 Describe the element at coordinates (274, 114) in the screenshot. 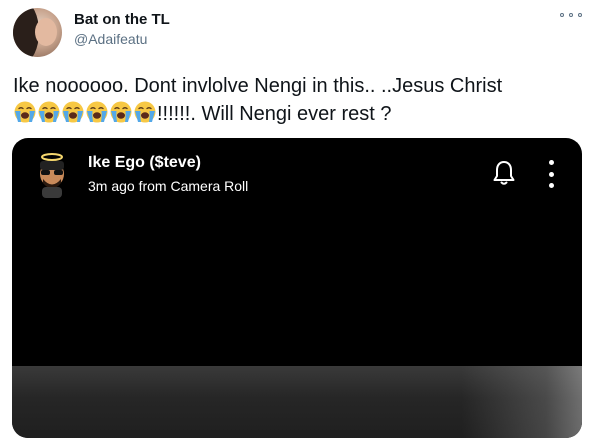

I see `tweet-line-2: !!!!!!. Will Nengi ever rest ?` at that location.